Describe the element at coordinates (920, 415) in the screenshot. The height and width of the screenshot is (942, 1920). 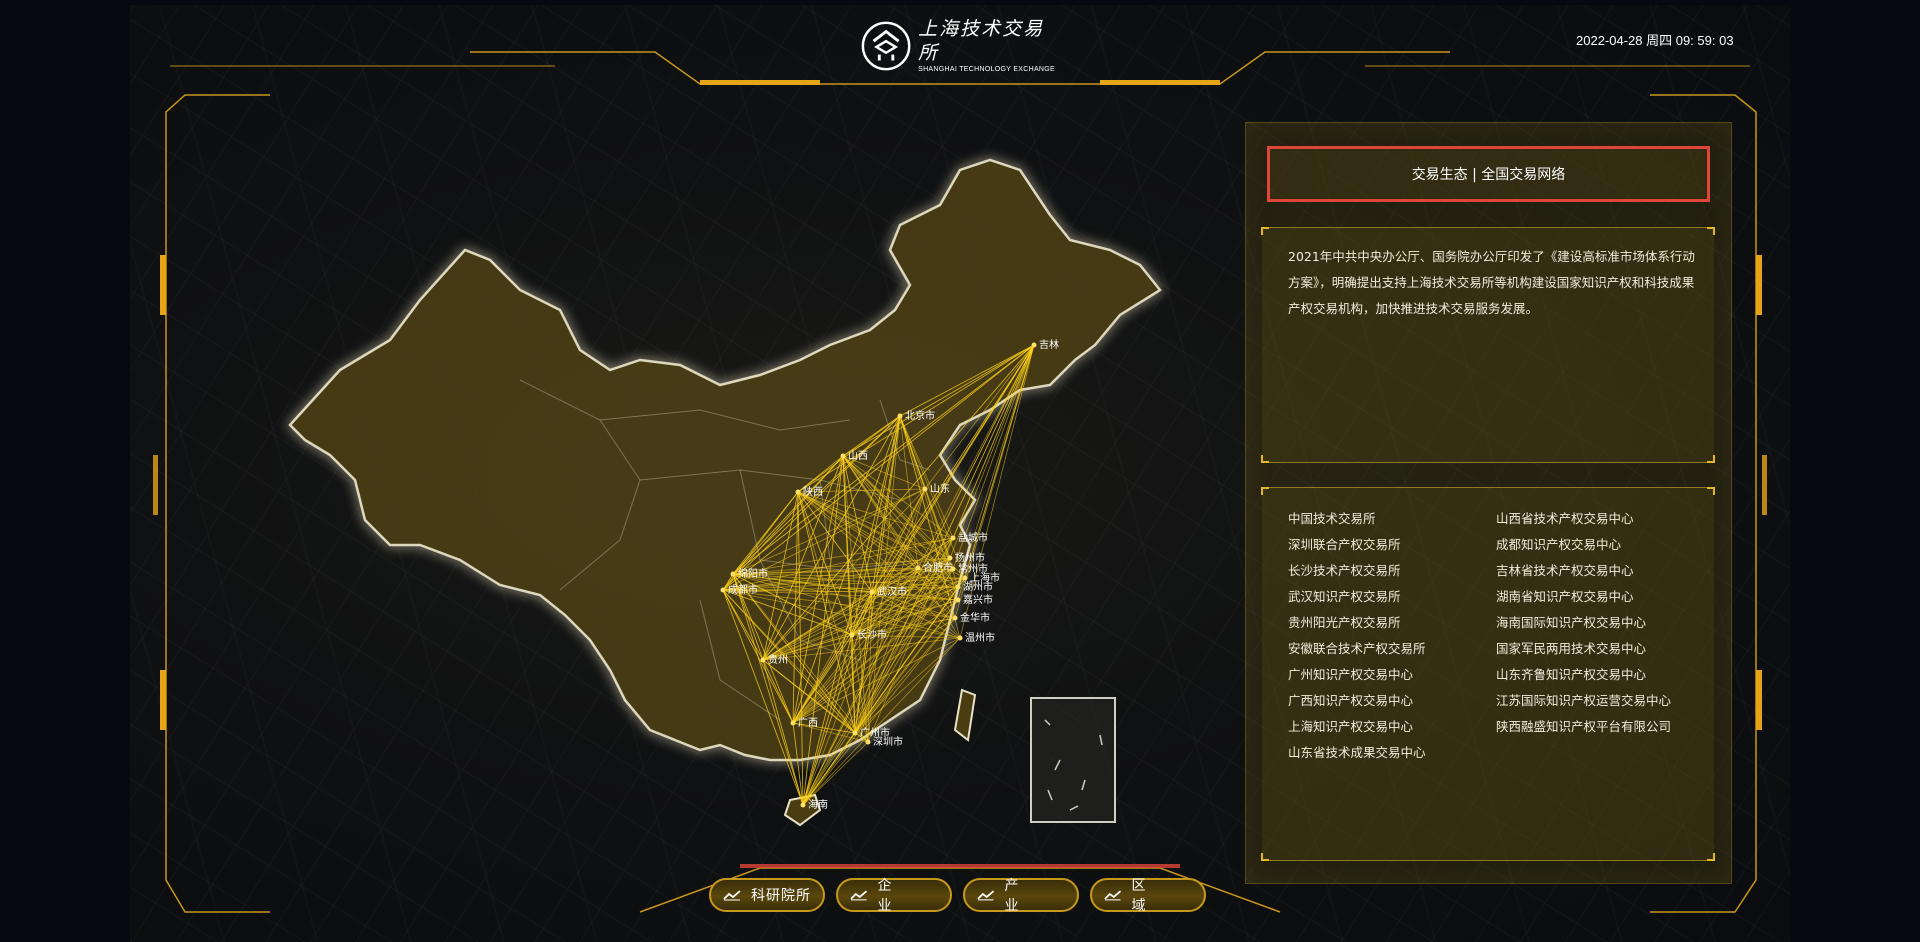
I see `city-label: 北京市` at that location.